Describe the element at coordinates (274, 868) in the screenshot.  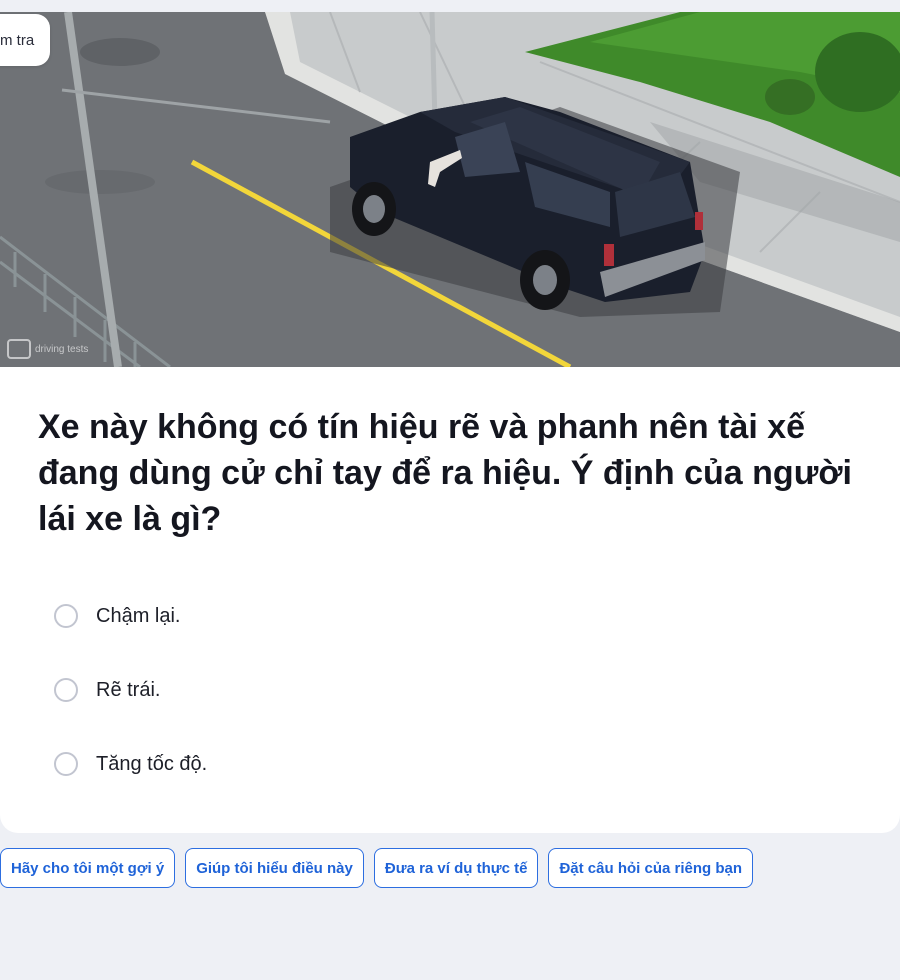
I see `explain-button: Giúp tôi hiểu điều này` at that location.